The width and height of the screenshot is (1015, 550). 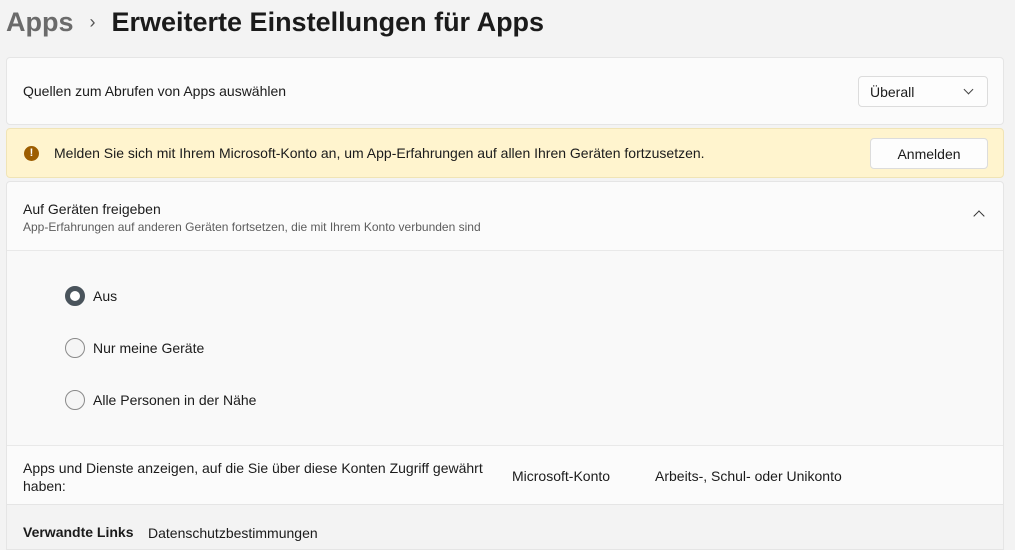 What do you see at coordinates (175, 400) in the screenshot?
I see `radio-label: Alle Personen in der Nähe` at bounding box center [175, 400].